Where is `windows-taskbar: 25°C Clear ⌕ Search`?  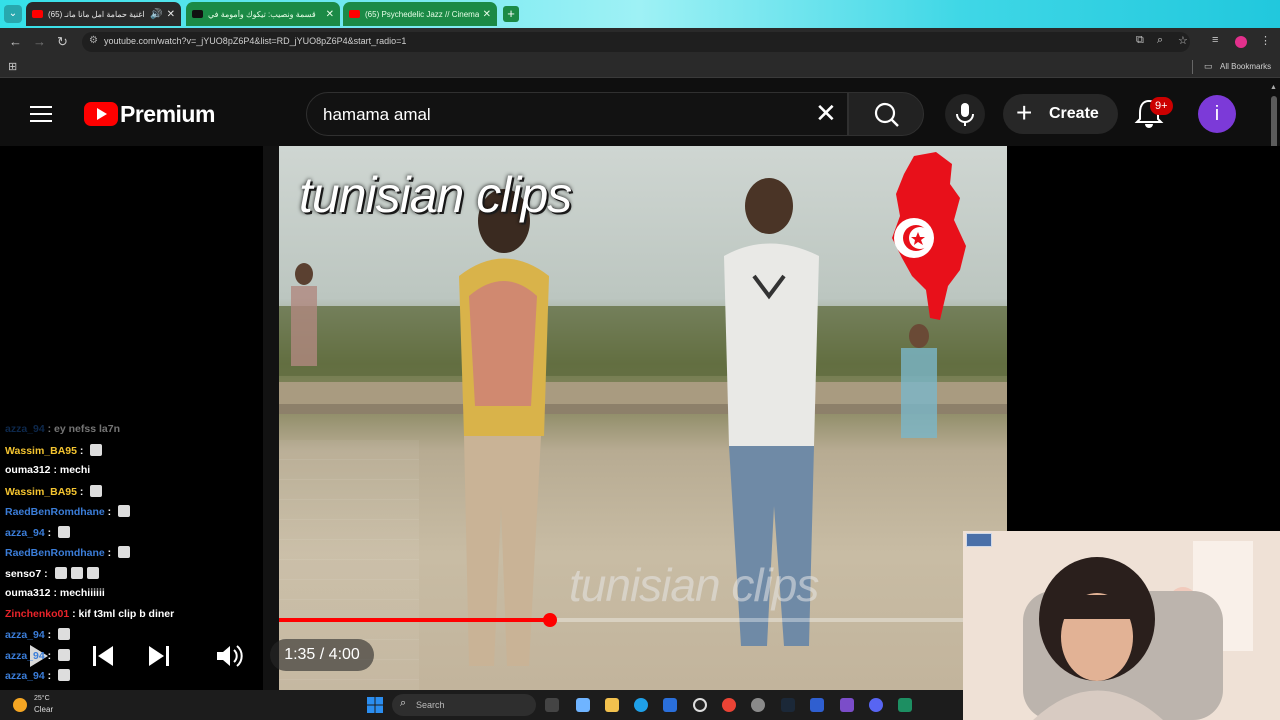 windows-taskbar: 25°C Clear ⌕ Search is located at coordinates (481, 705).